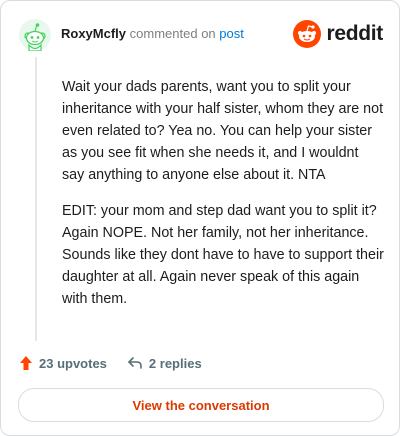 The image size is (400, 436). Describe the element at coordinates (135, 363) in the screenshot. I see `reply-arrow-icon` at that location.